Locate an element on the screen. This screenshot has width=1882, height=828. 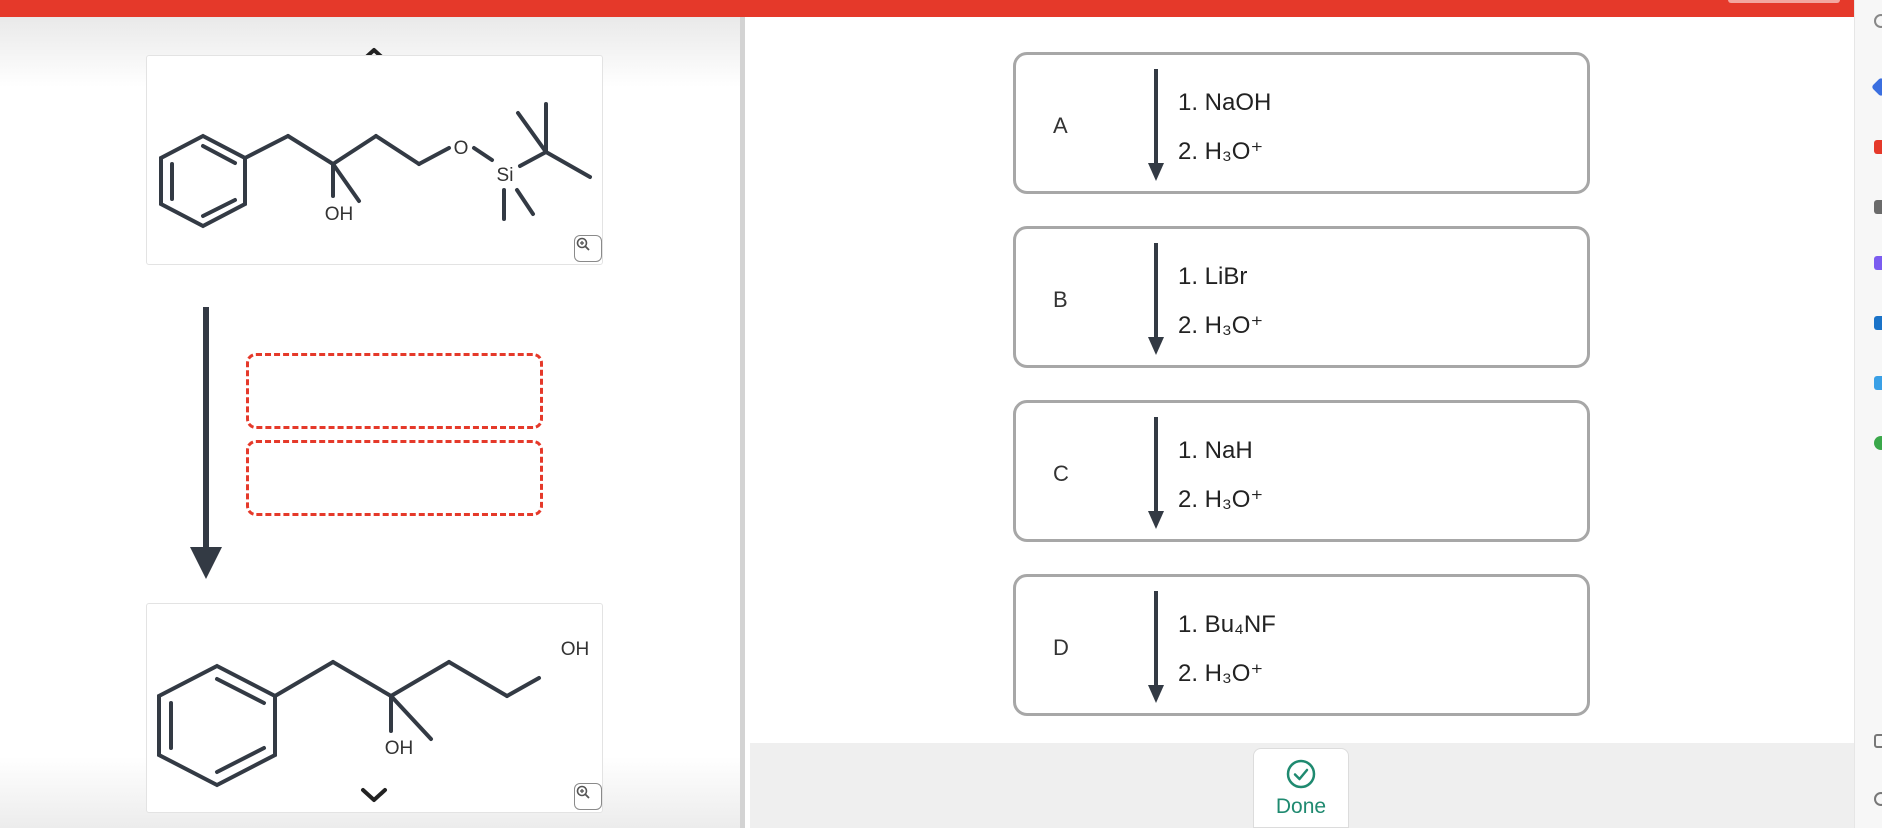
option-step-1: 1. LiBr is located at coordinates (1213, 276).